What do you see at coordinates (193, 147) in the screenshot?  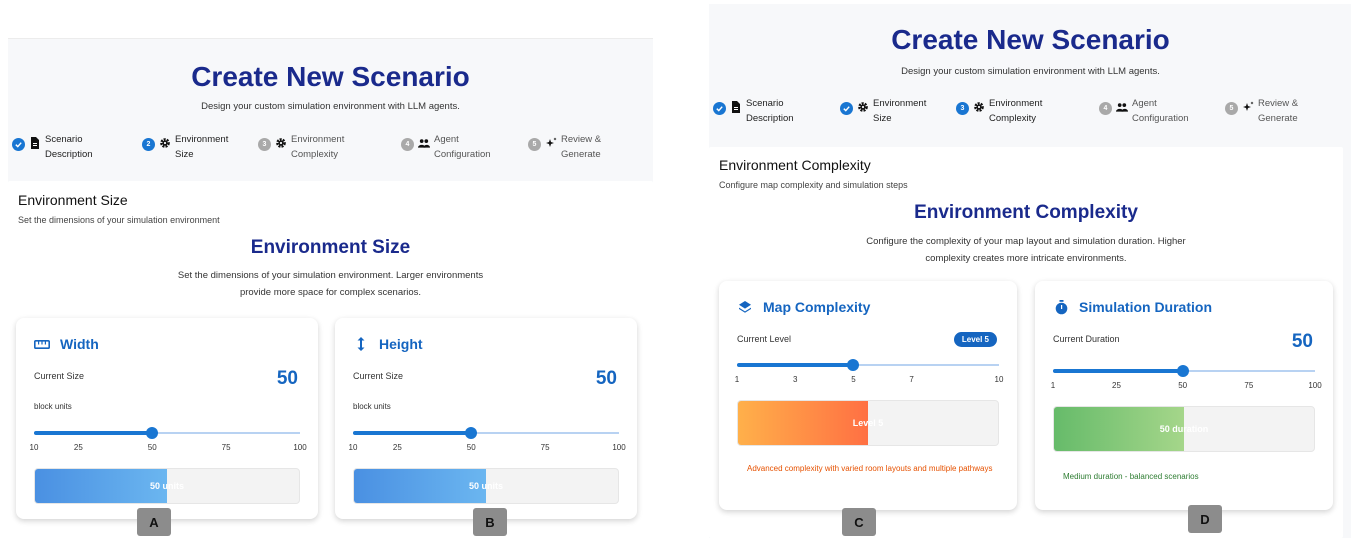 I see `step-environment-size: 2 Environment Size` at bounding box center [193, 147].